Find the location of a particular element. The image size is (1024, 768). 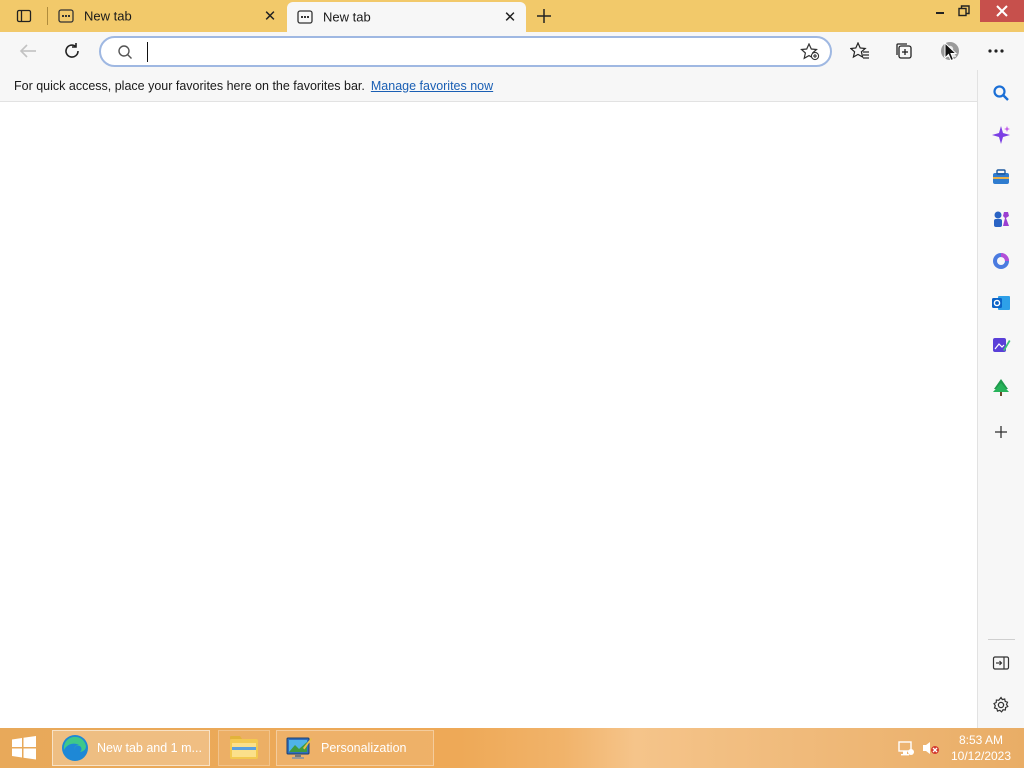

taskbar-file-explorer-item is located at coordinates (244, 748).